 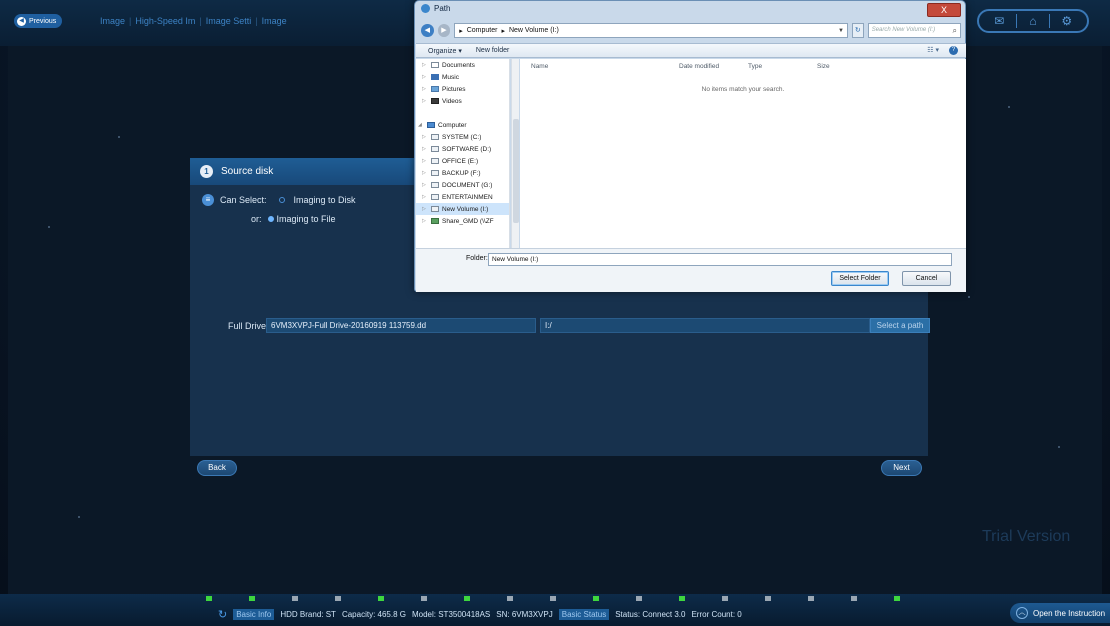 What do you see at coordinates (900, 325) in the screenshot?
I see `select-path-button: Select a path` at bounding box center [900, 325].